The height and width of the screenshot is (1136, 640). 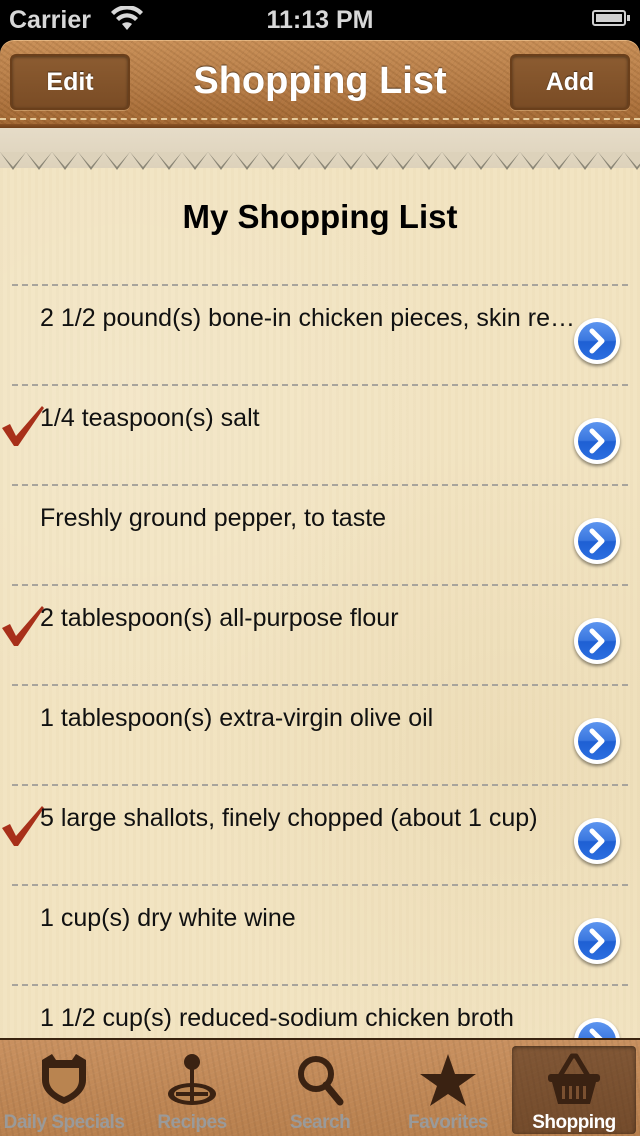 I want to click on status-bar: Carrier 11:13 PM, so click(x=320, y=20).